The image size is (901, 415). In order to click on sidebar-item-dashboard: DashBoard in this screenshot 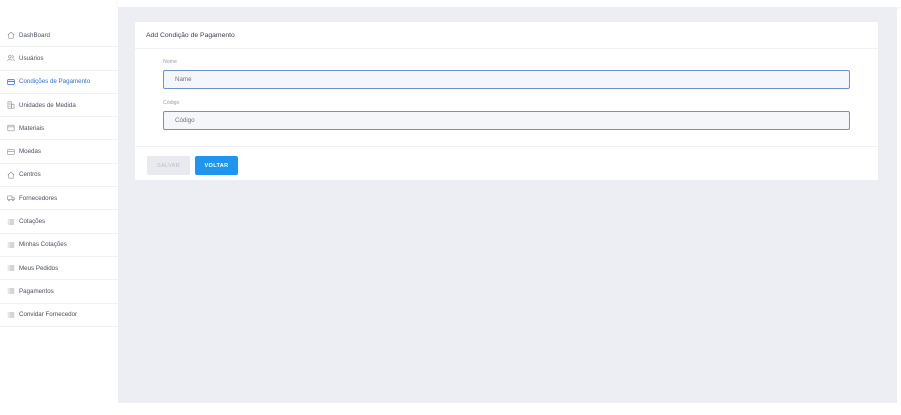, I will do `click(59, 36)`.